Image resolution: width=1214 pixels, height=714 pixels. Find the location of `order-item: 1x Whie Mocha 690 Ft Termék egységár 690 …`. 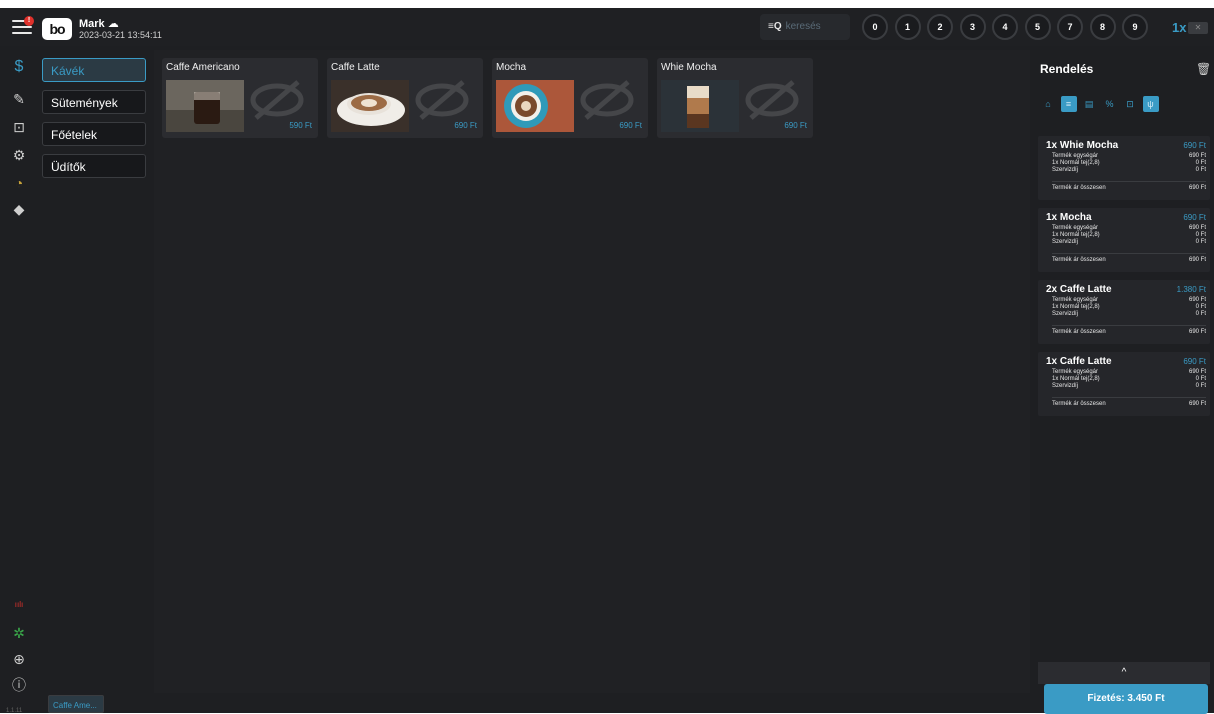

order-item: 1x Whie Mocha 690 Ft Termék egységár 690 … is located at coordinates (1124, 168).